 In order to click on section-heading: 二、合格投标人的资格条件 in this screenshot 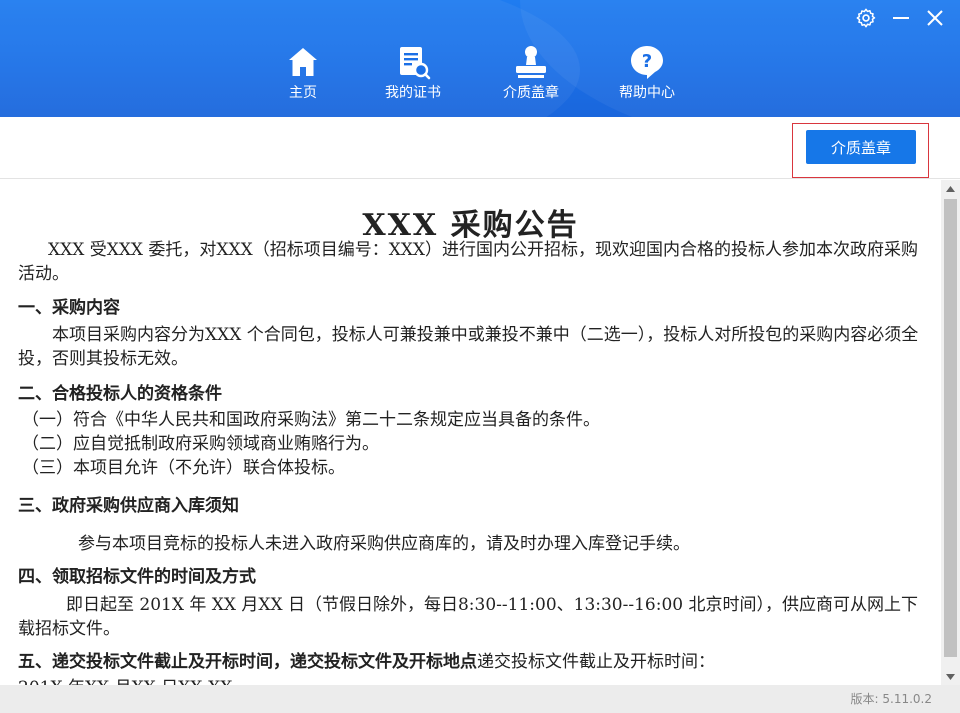, I will do `click(120, 394)`.